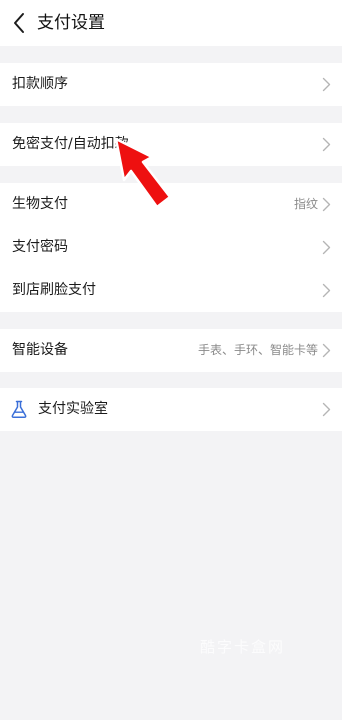 The height and width of the screenshot is (720, 342). What do you see at coordinates (73, 409) in the screenshot?
I see `row-label: 支付实验室` at bounding box center [73, 409].